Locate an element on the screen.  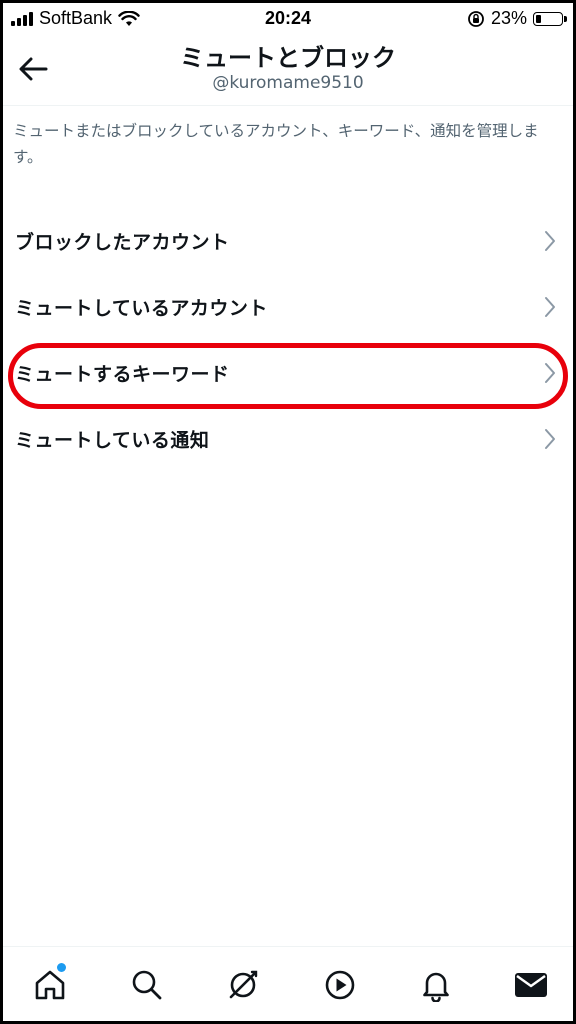
notifications-icon is located at coordinates (436, 987).